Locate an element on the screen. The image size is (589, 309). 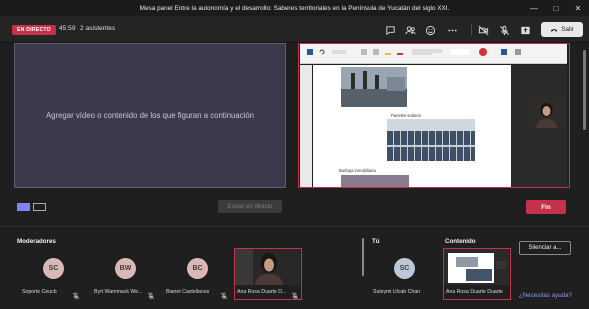
you-tile: SC Suleymi Ulcab Chan is located at coordinates (404, 277).